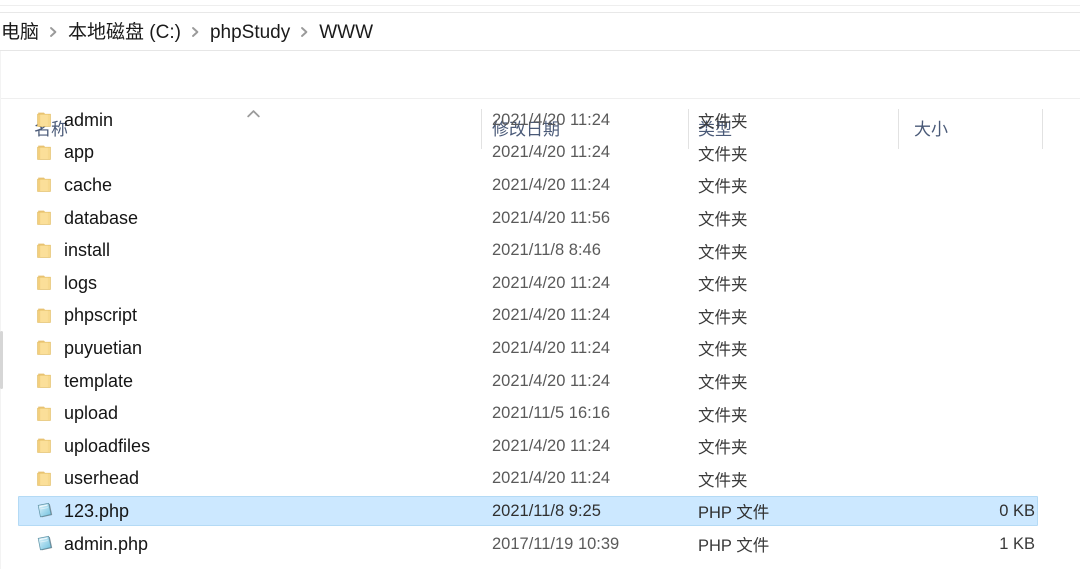 The width and height of the screenshot is (1080, 569). What do you see at coordinates (101, 218) in the screenshot?
I see `row-name: database` at bounding box center [101, 218].